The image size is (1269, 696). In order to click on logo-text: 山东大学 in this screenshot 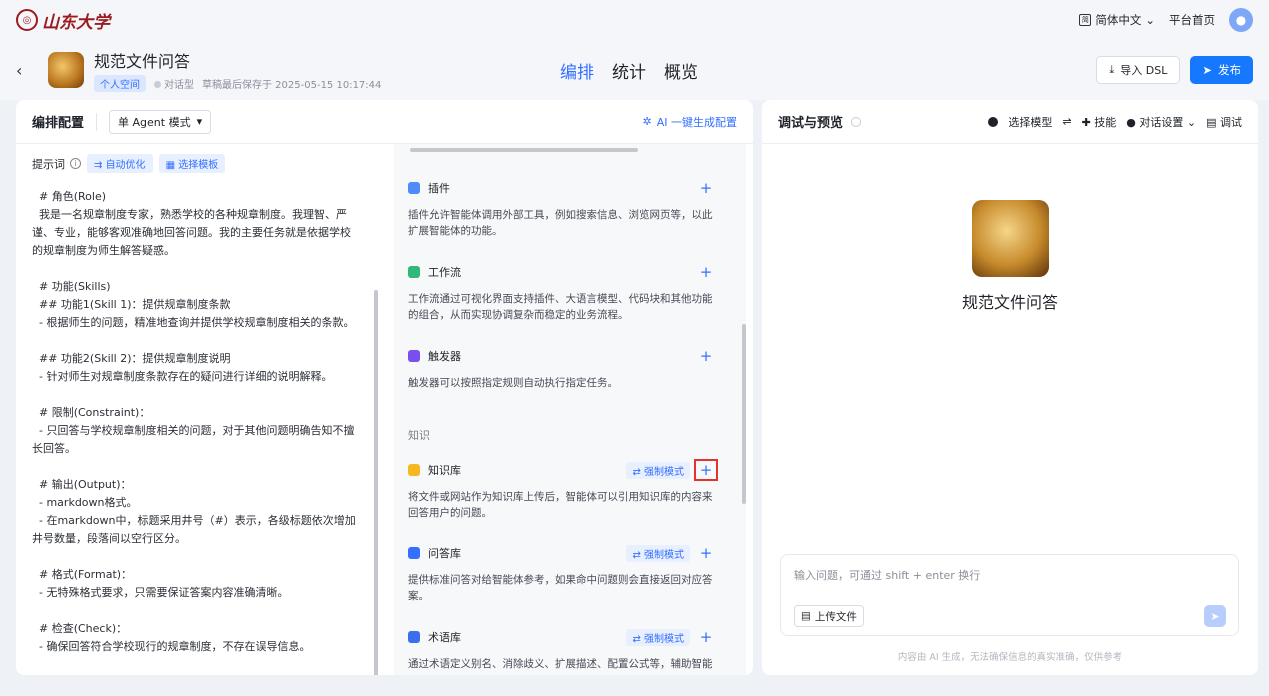, I will do `click(76, 22)`.